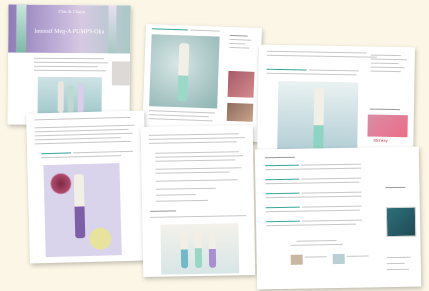  I want to click on blog-page-center, so click(198, 201).